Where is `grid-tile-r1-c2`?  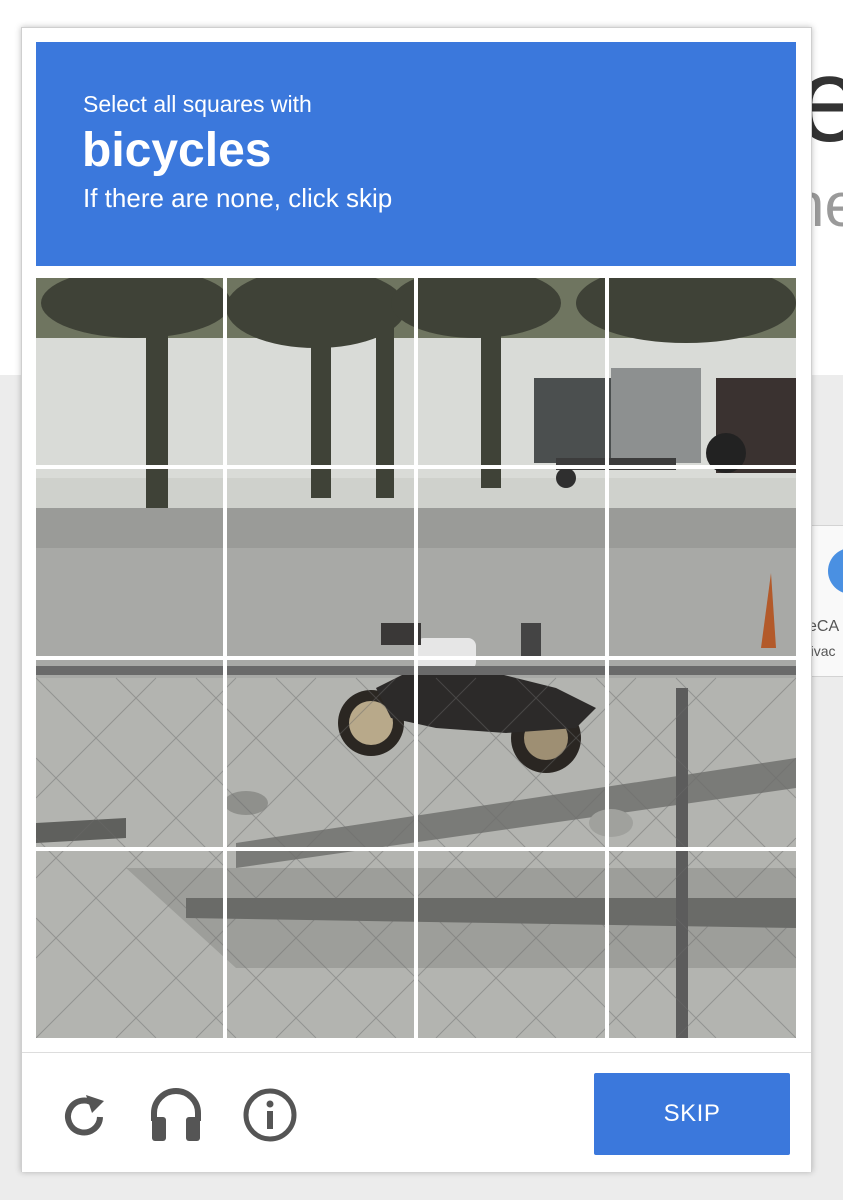 grid-tile-r1-c2 is located at coordinates (319, 371).